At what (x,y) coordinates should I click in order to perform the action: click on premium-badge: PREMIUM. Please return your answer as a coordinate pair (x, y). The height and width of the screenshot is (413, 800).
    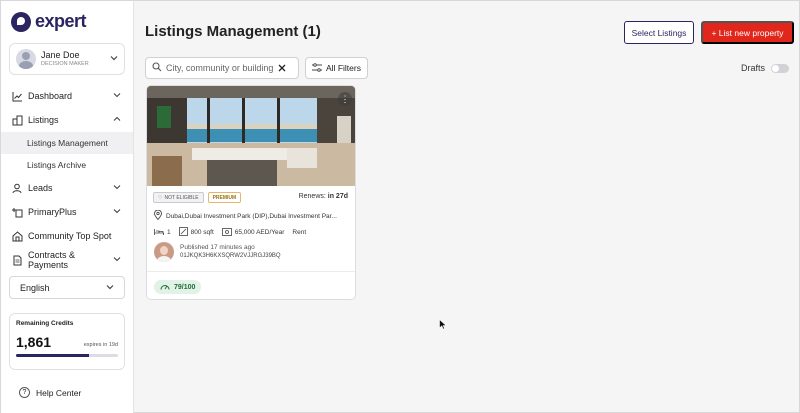
    Looking at the image, I should click on (224, 197).